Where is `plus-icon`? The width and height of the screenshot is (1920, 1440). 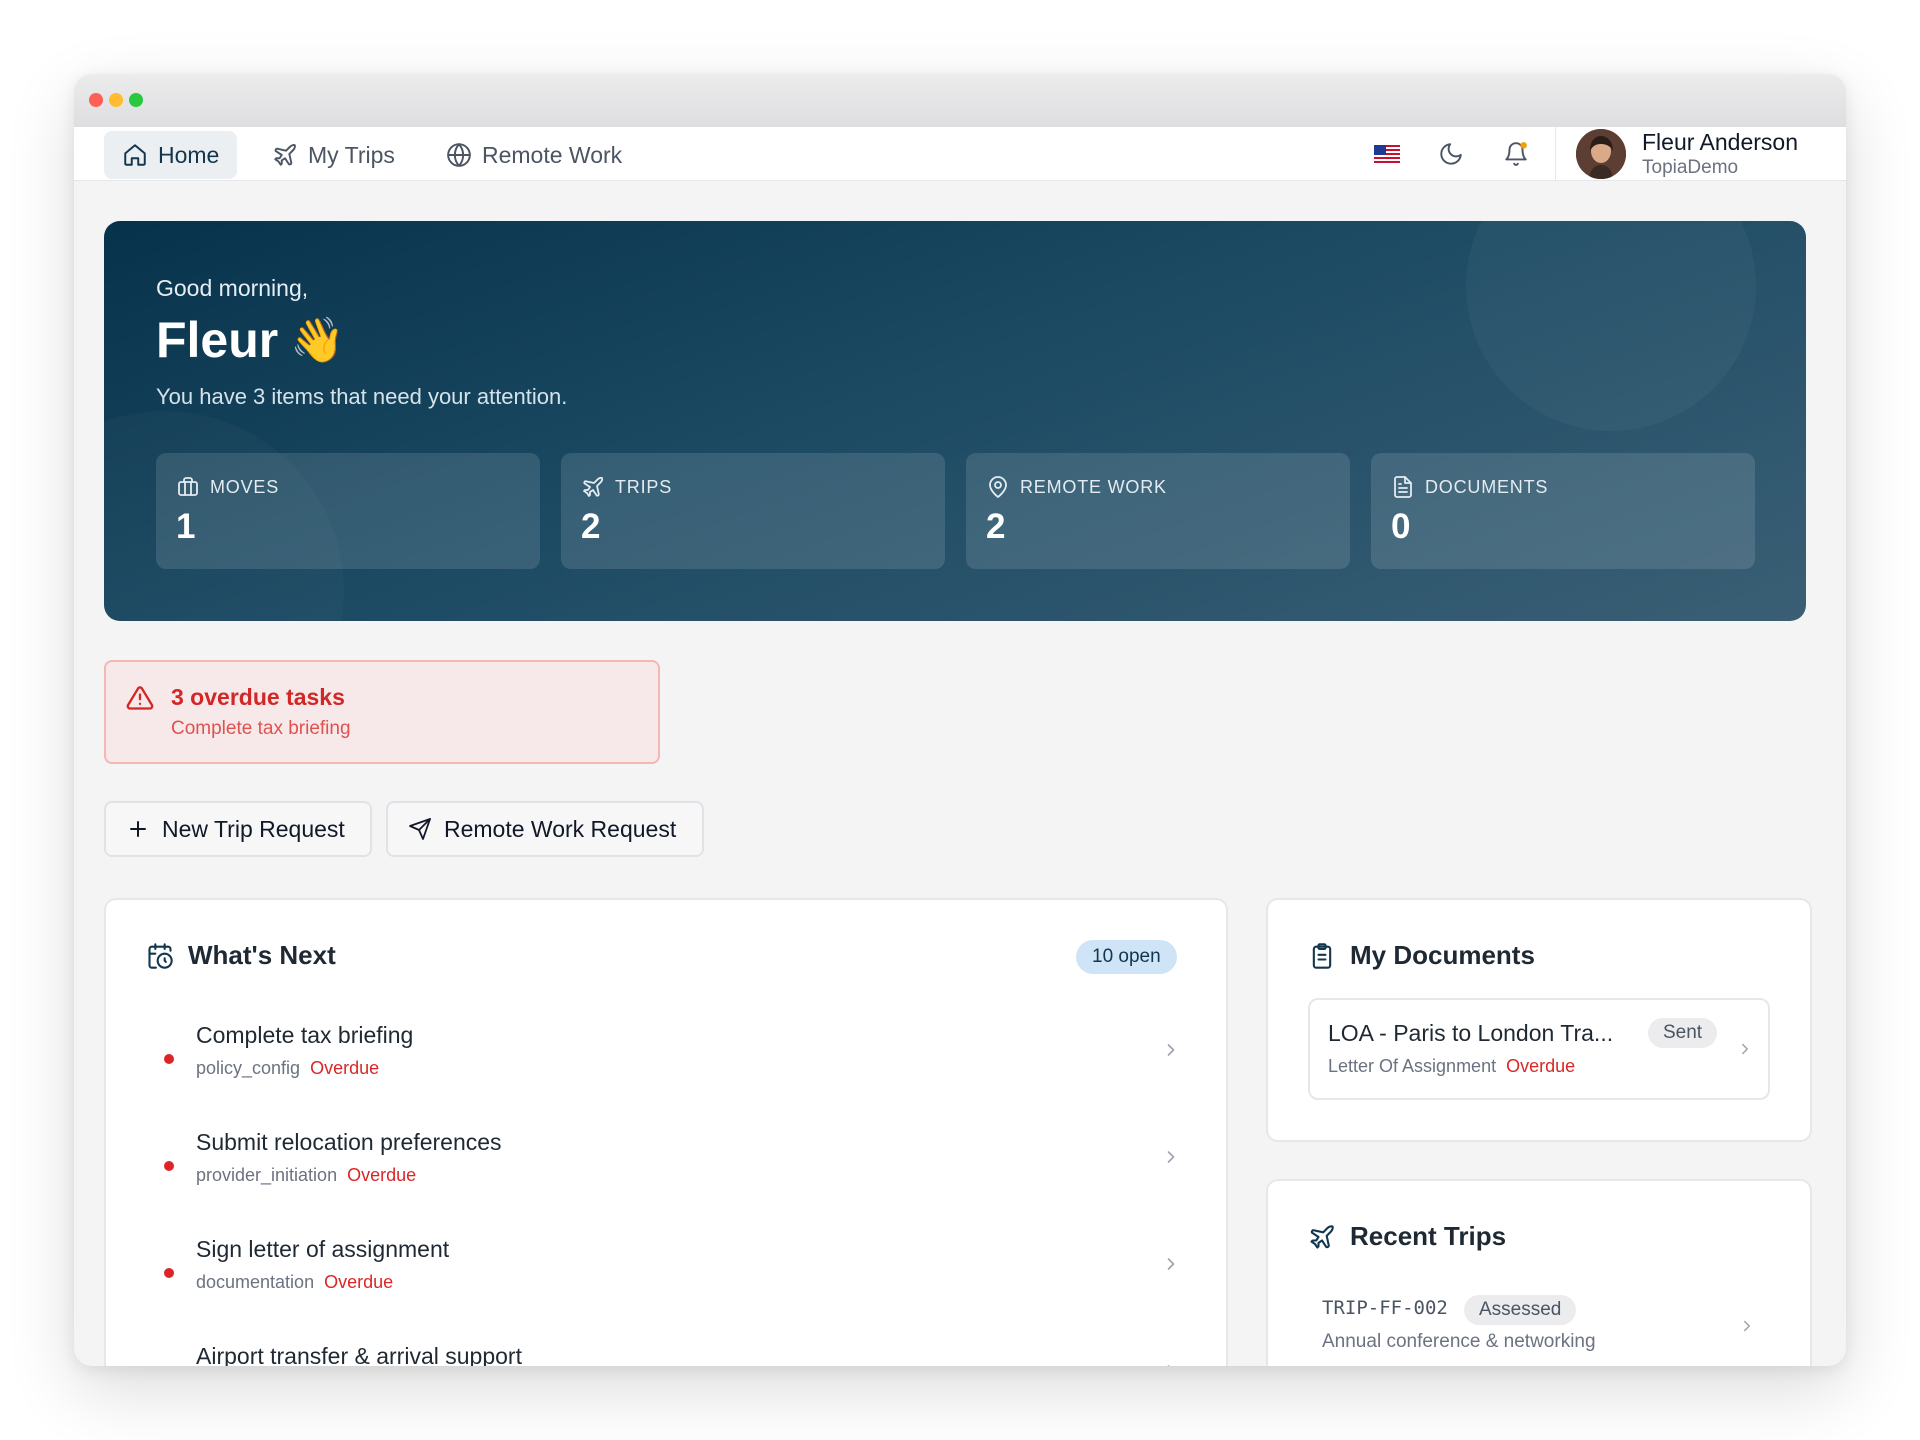
plus-icon is located at coordinates (138, 829).